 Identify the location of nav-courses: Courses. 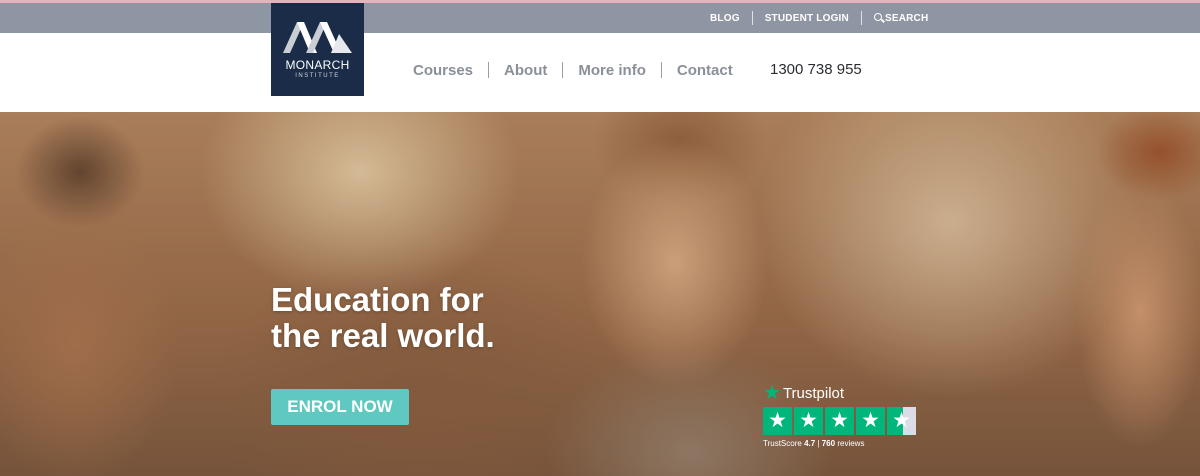
(443, 70).